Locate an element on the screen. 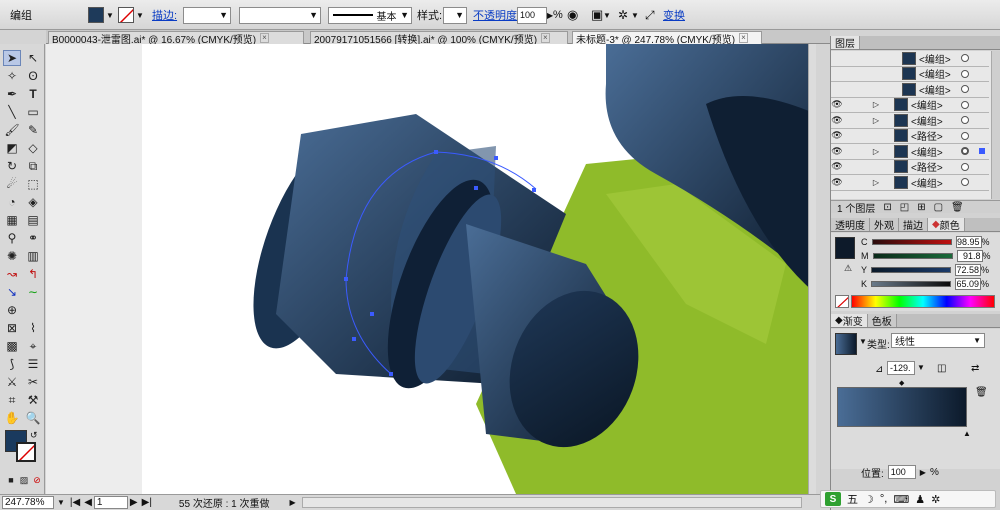 Image resolution: width=1000 pixels, height=510 pixels. tab-stroke: 描边 is located at coordinates (913, 225).